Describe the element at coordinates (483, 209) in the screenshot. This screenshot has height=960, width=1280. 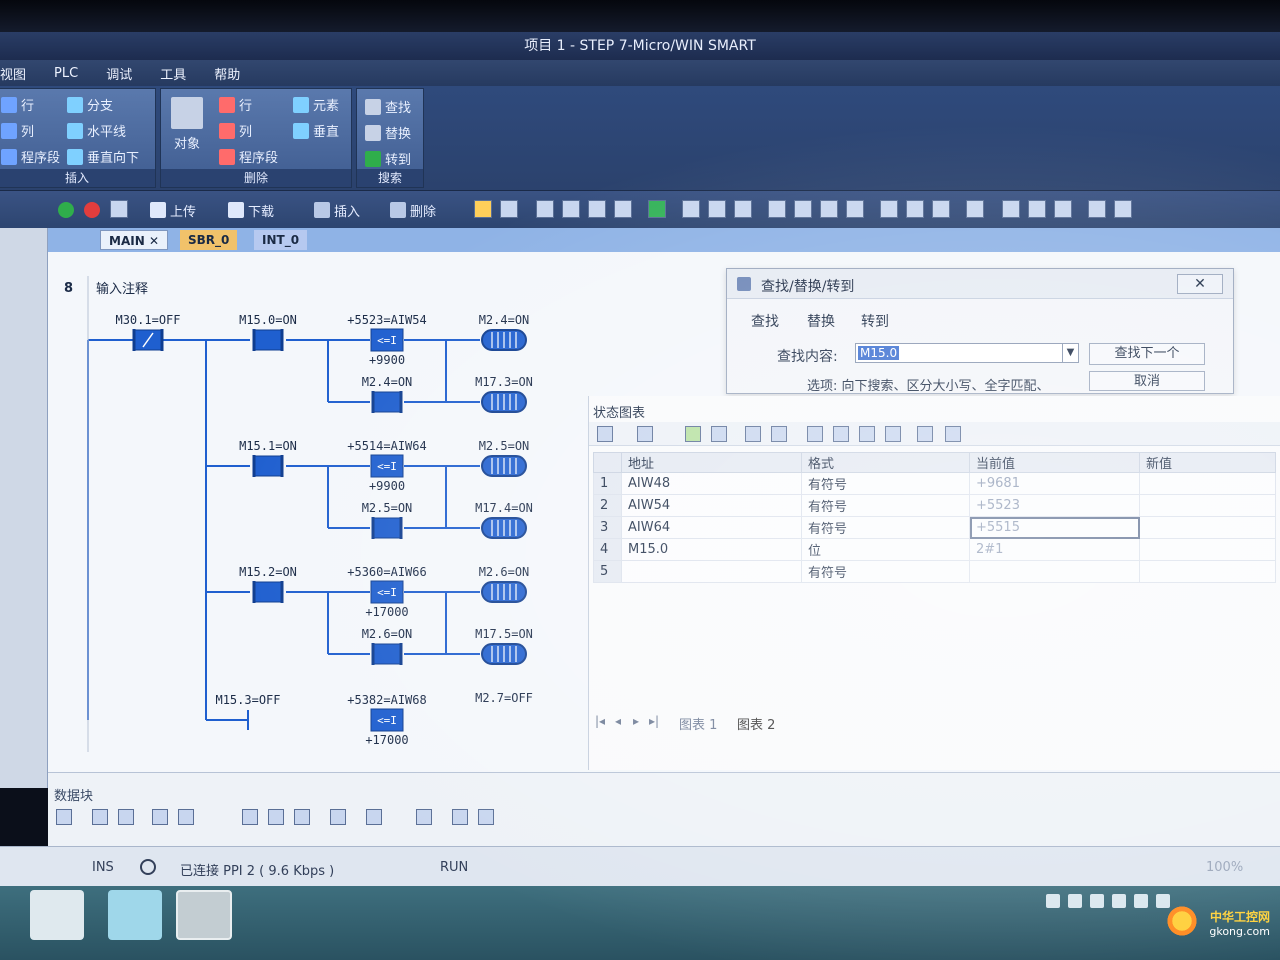
I see `program-status-icon` at that location.